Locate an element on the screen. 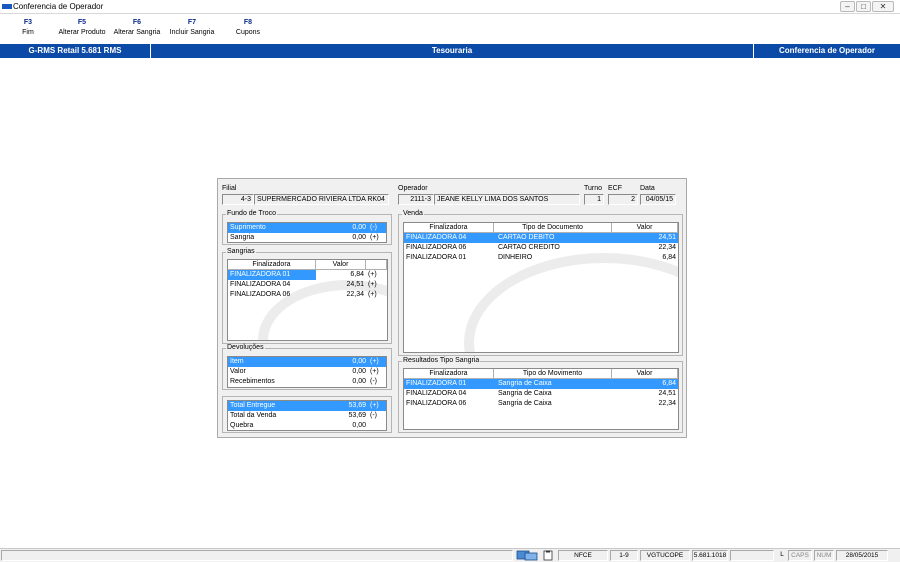  status-caps: CAPS is located at coordinates (800, 555).